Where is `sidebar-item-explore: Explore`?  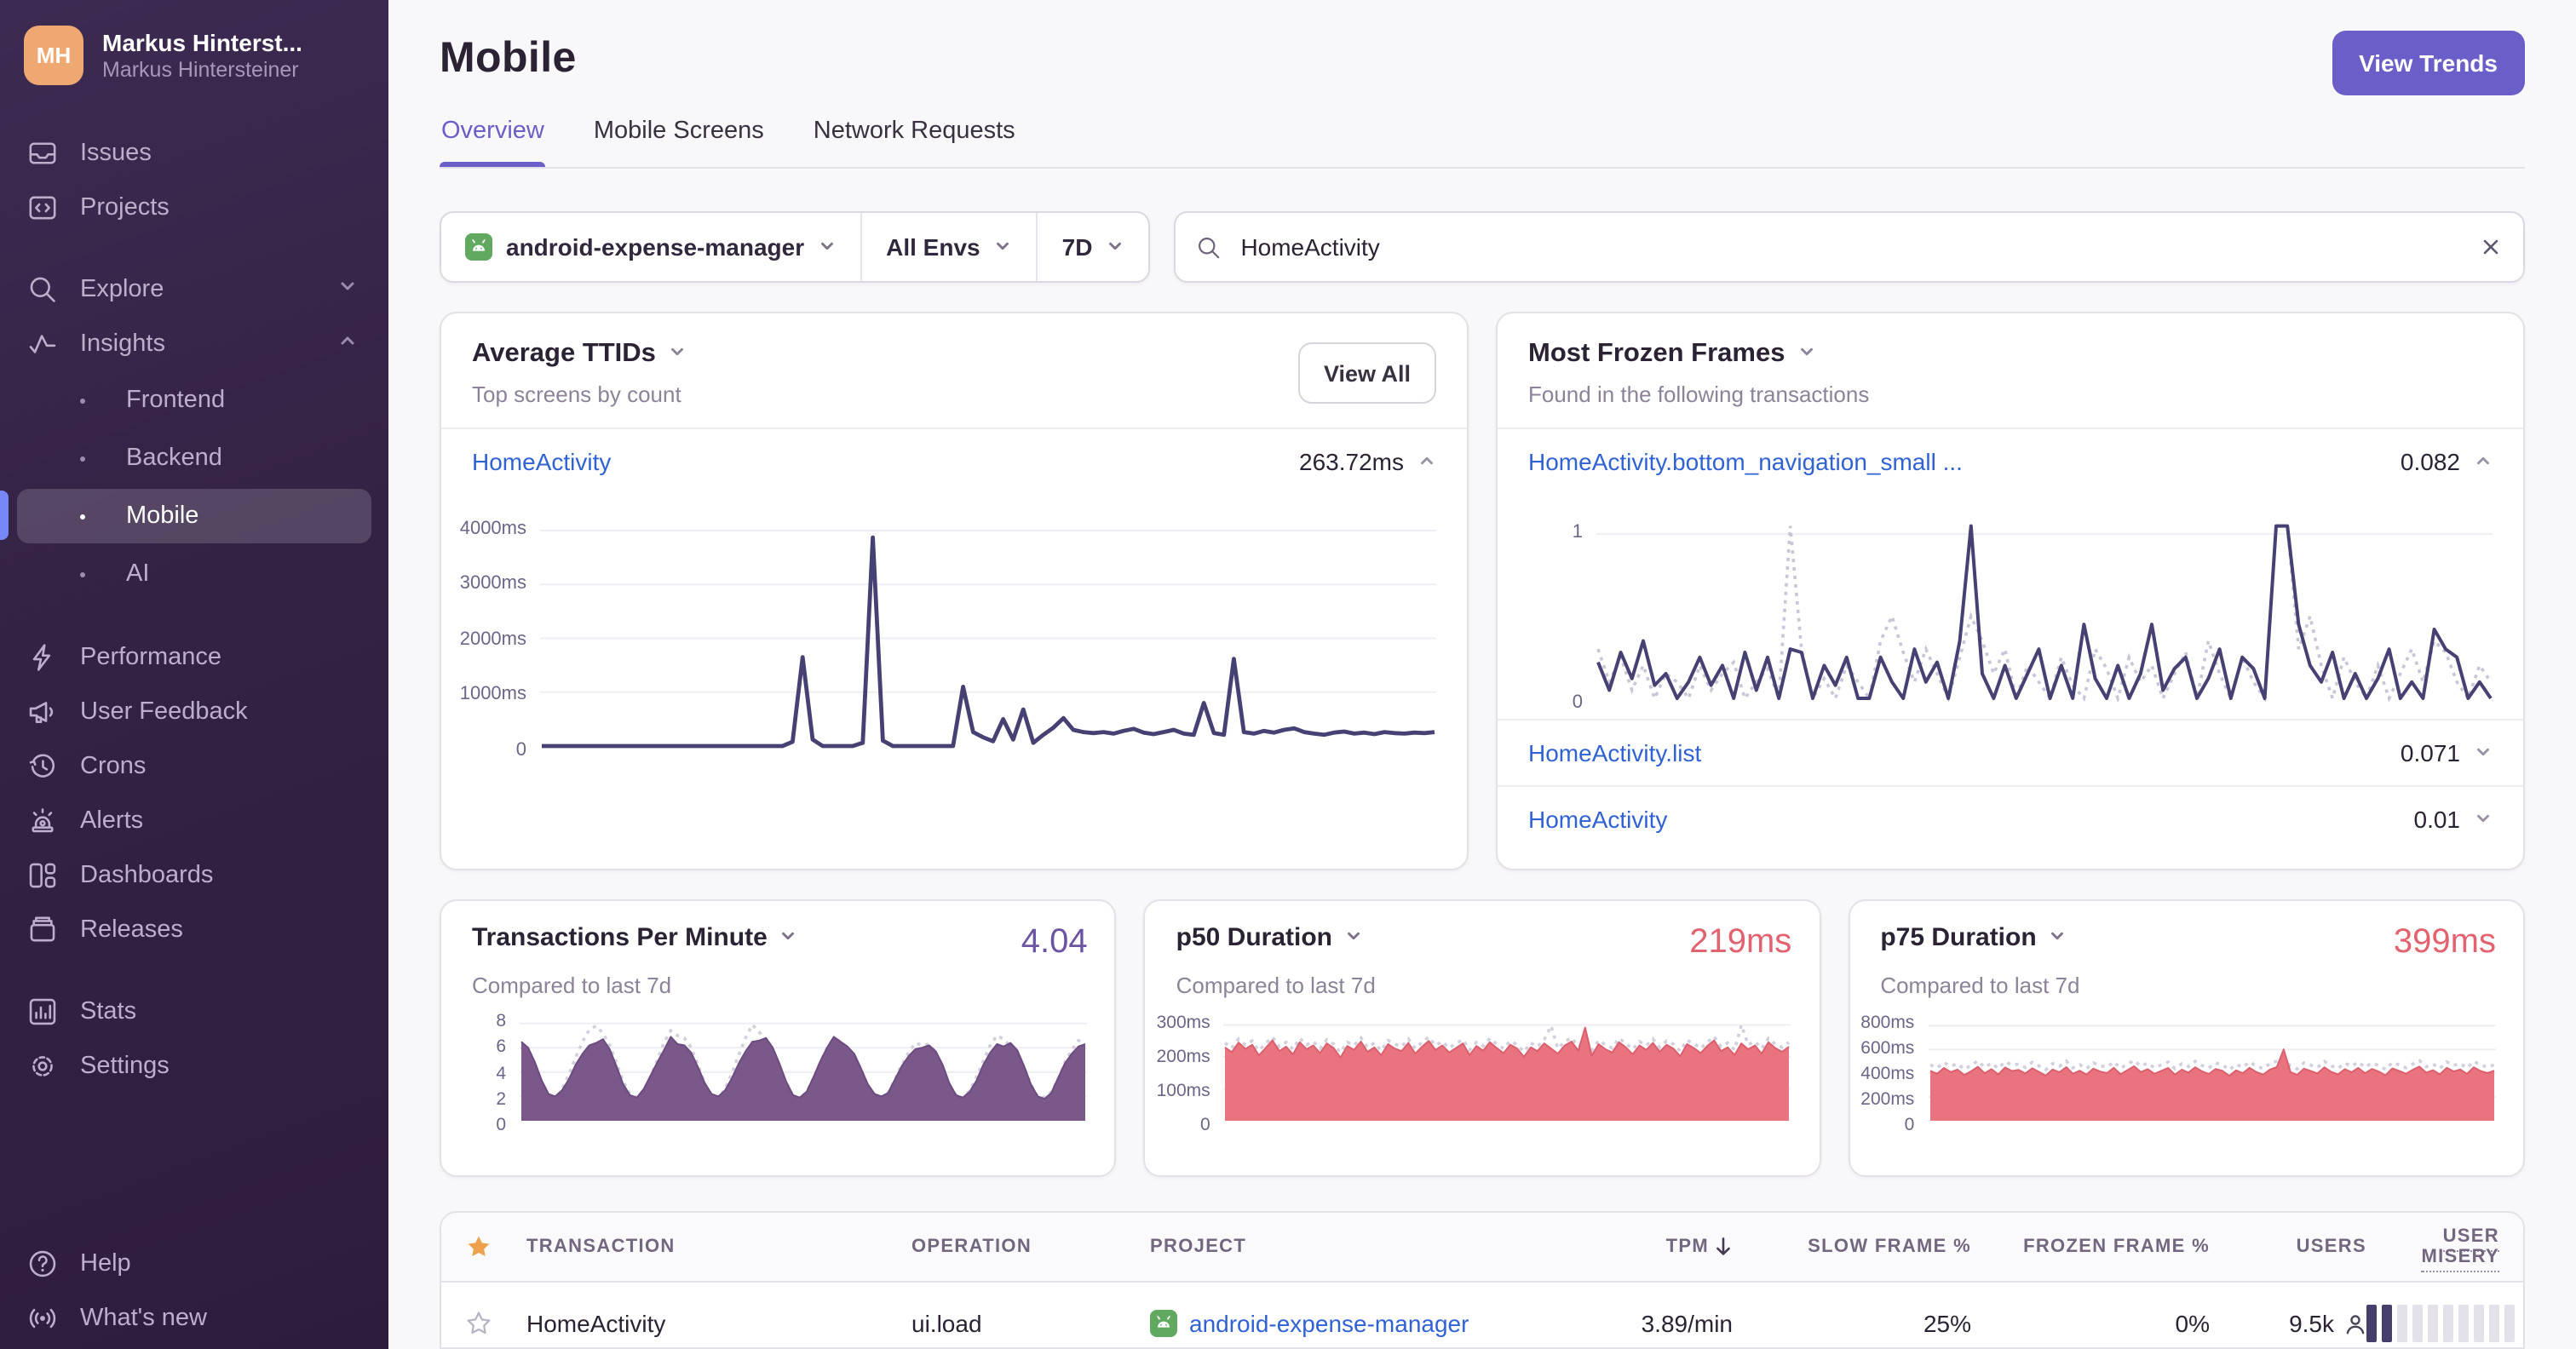 sidebar-item-explore: Explore is located at coordinates (194, 289).